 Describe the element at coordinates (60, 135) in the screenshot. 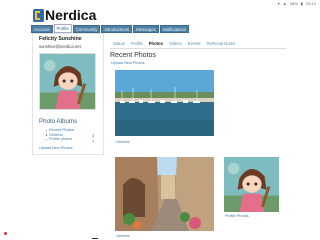

I see `albums-list: Recent Photos General Profile photos` at that location.